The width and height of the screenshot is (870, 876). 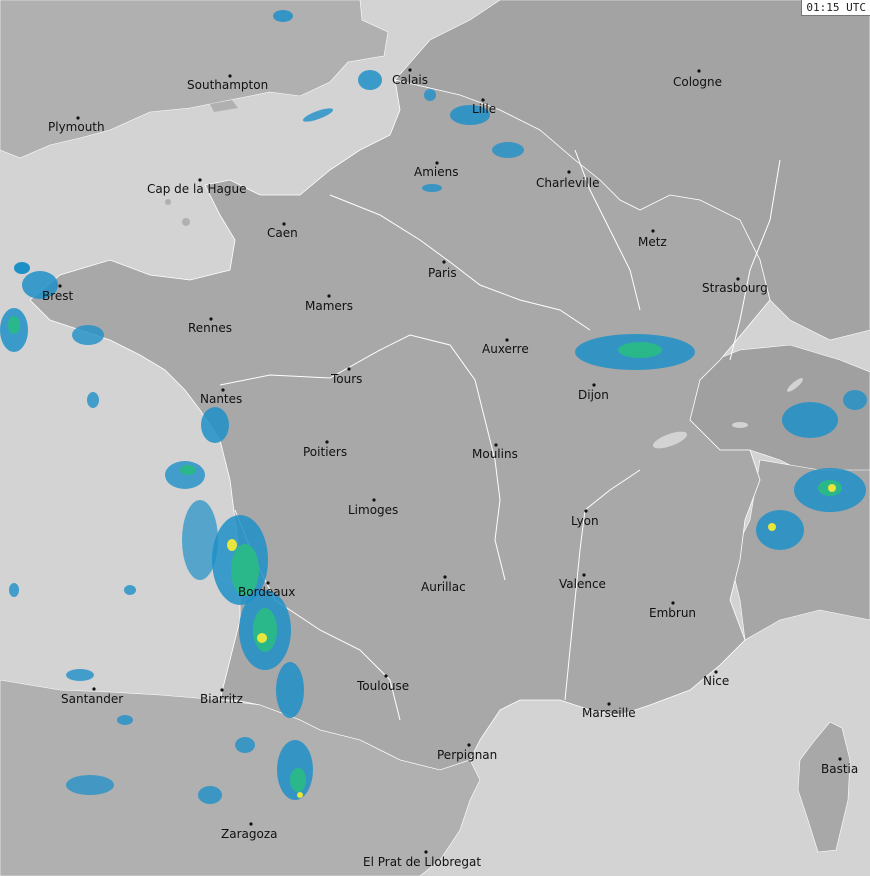 What do you see at coordinates (383, 686) in the screenshot?
I see `city-label-toulouse: Toulouse` at bounding box center [383, 686].